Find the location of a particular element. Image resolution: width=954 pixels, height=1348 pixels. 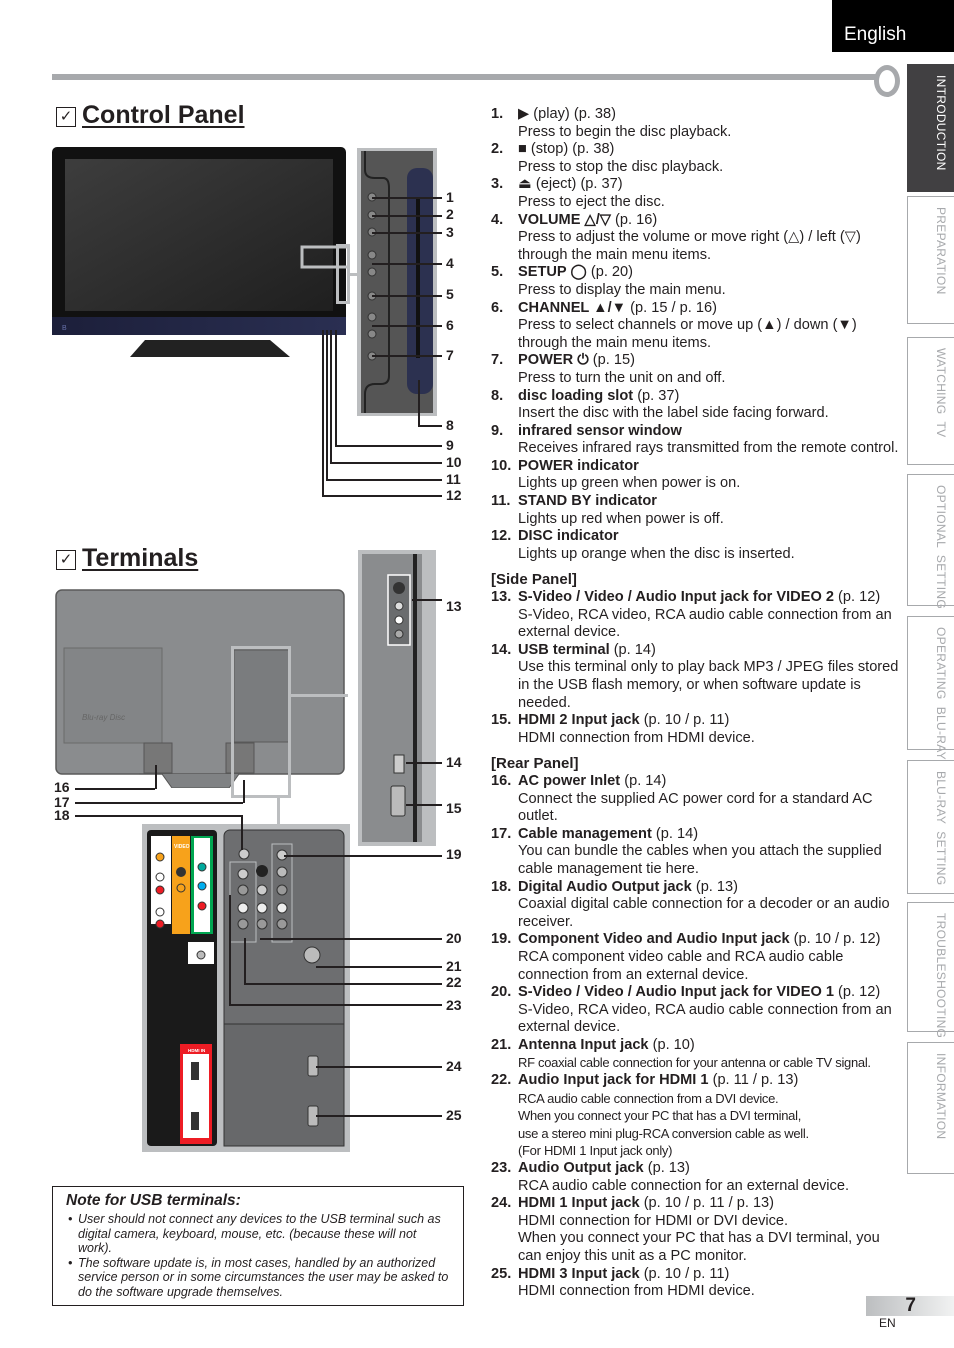

item-page-ref: (p. 12) is located at coordinates (857, 992).